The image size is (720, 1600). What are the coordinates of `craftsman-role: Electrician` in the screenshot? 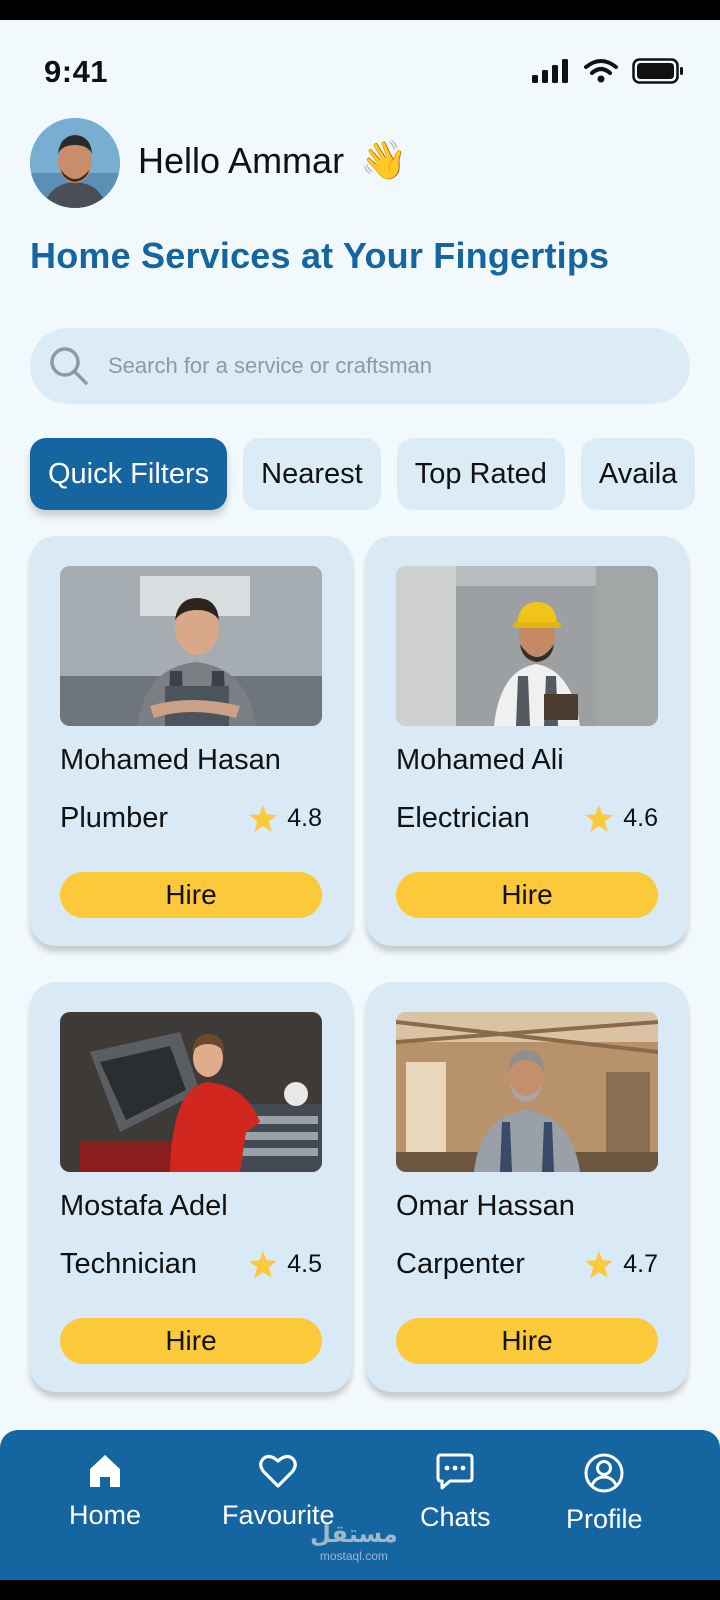 It's located at (463, 818).